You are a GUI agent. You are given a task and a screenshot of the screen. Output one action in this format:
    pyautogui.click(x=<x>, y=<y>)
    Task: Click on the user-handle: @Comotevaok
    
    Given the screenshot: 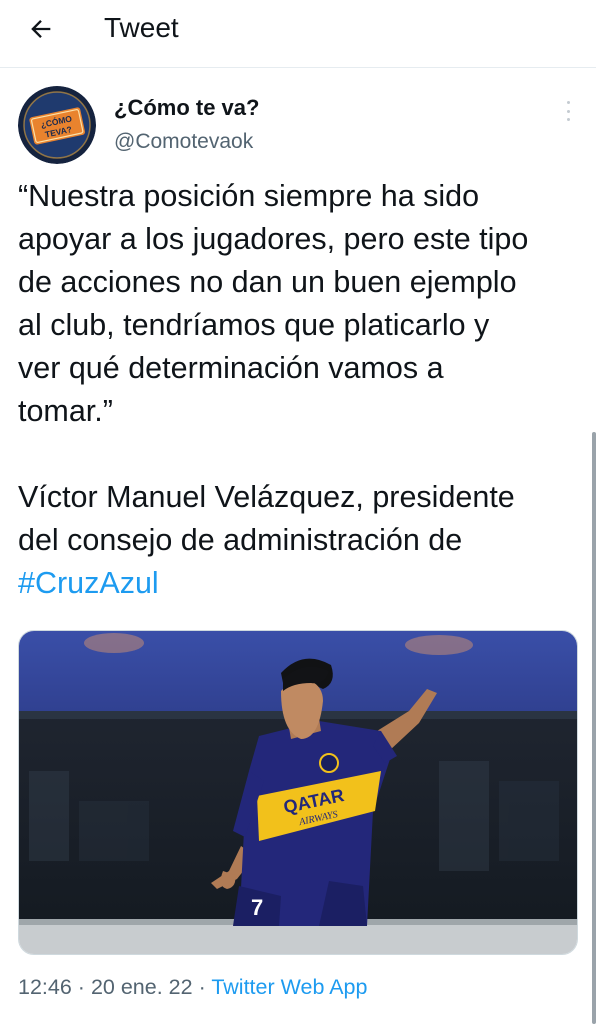 What is the action you would take?
    pyautogui.click(x=183, y=142)
    